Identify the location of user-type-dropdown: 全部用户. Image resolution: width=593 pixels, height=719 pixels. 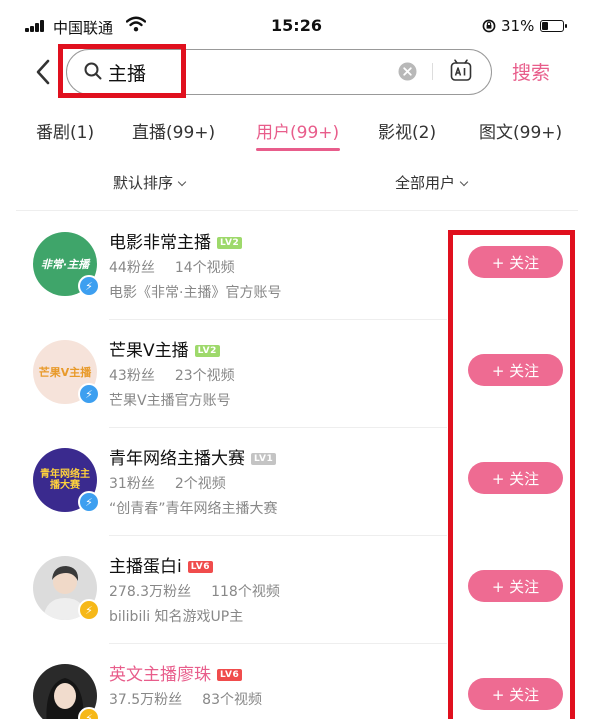
(432, 182).